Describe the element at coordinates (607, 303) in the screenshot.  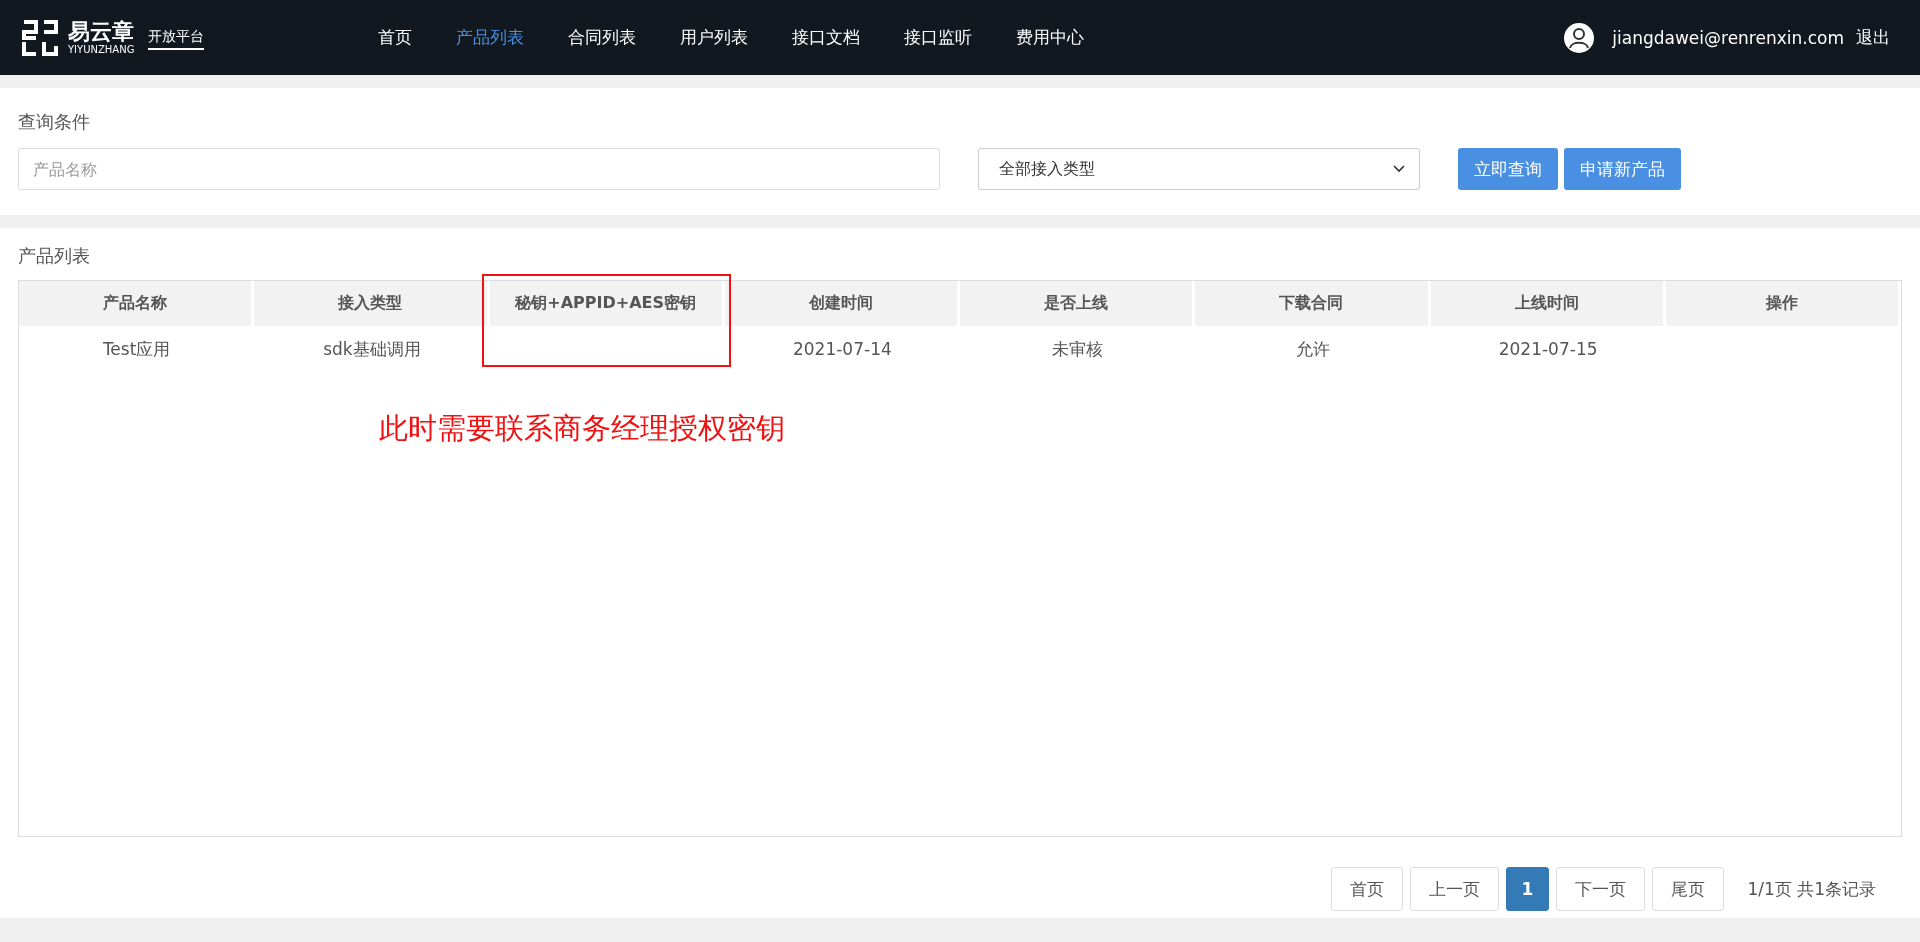
I see `column-header: 秘钥+APPID+AES密钥` at that location.